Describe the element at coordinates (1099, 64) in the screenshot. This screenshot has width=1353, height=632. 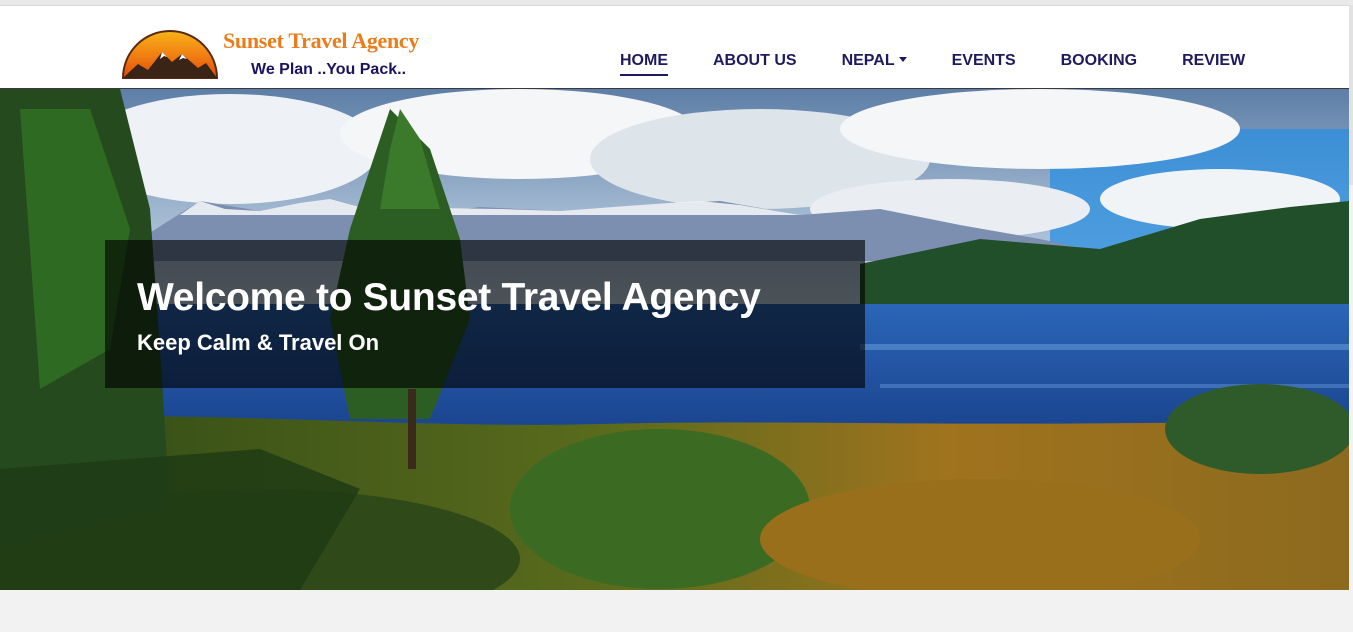
I see `nav-booking: BOOKING` at that location.